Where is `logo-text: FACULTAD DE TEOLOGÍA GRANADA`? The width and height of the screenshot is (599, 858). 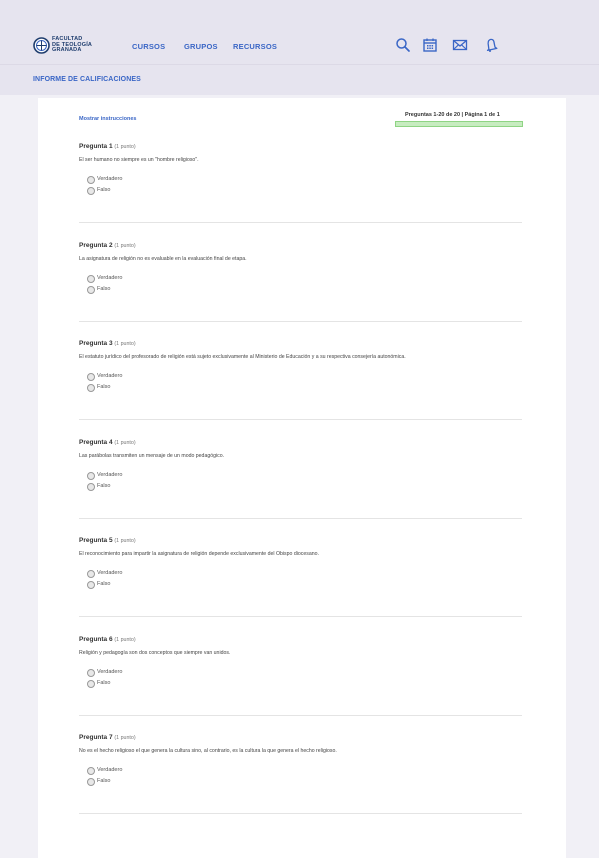 logo-text: FACULTAD DE TEOLOGÍA GRANADA is located at coordinates (72, 45).